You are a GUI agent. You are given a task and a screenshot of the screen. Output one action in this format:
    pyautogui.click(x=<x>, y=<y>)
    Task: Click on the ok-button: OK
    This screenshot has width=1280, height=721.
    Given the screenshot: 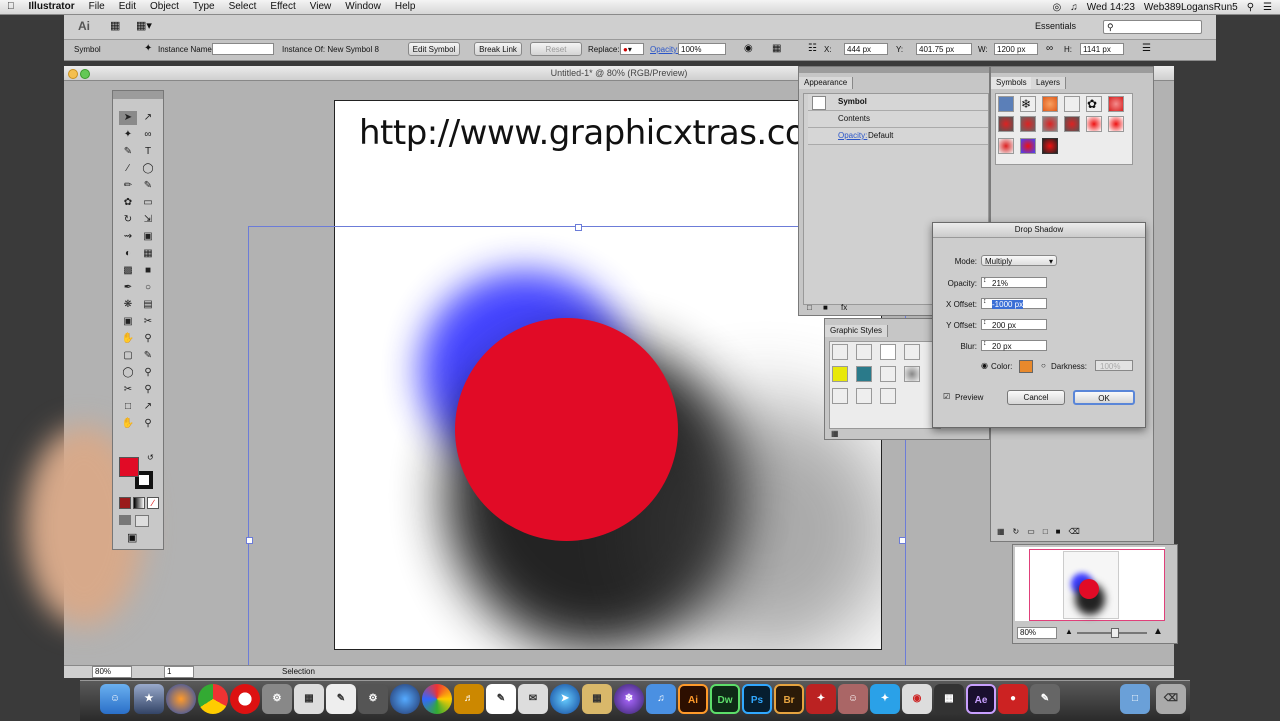 What is the action you would take?
    pyautogui.click(x=1104, y=397)
    